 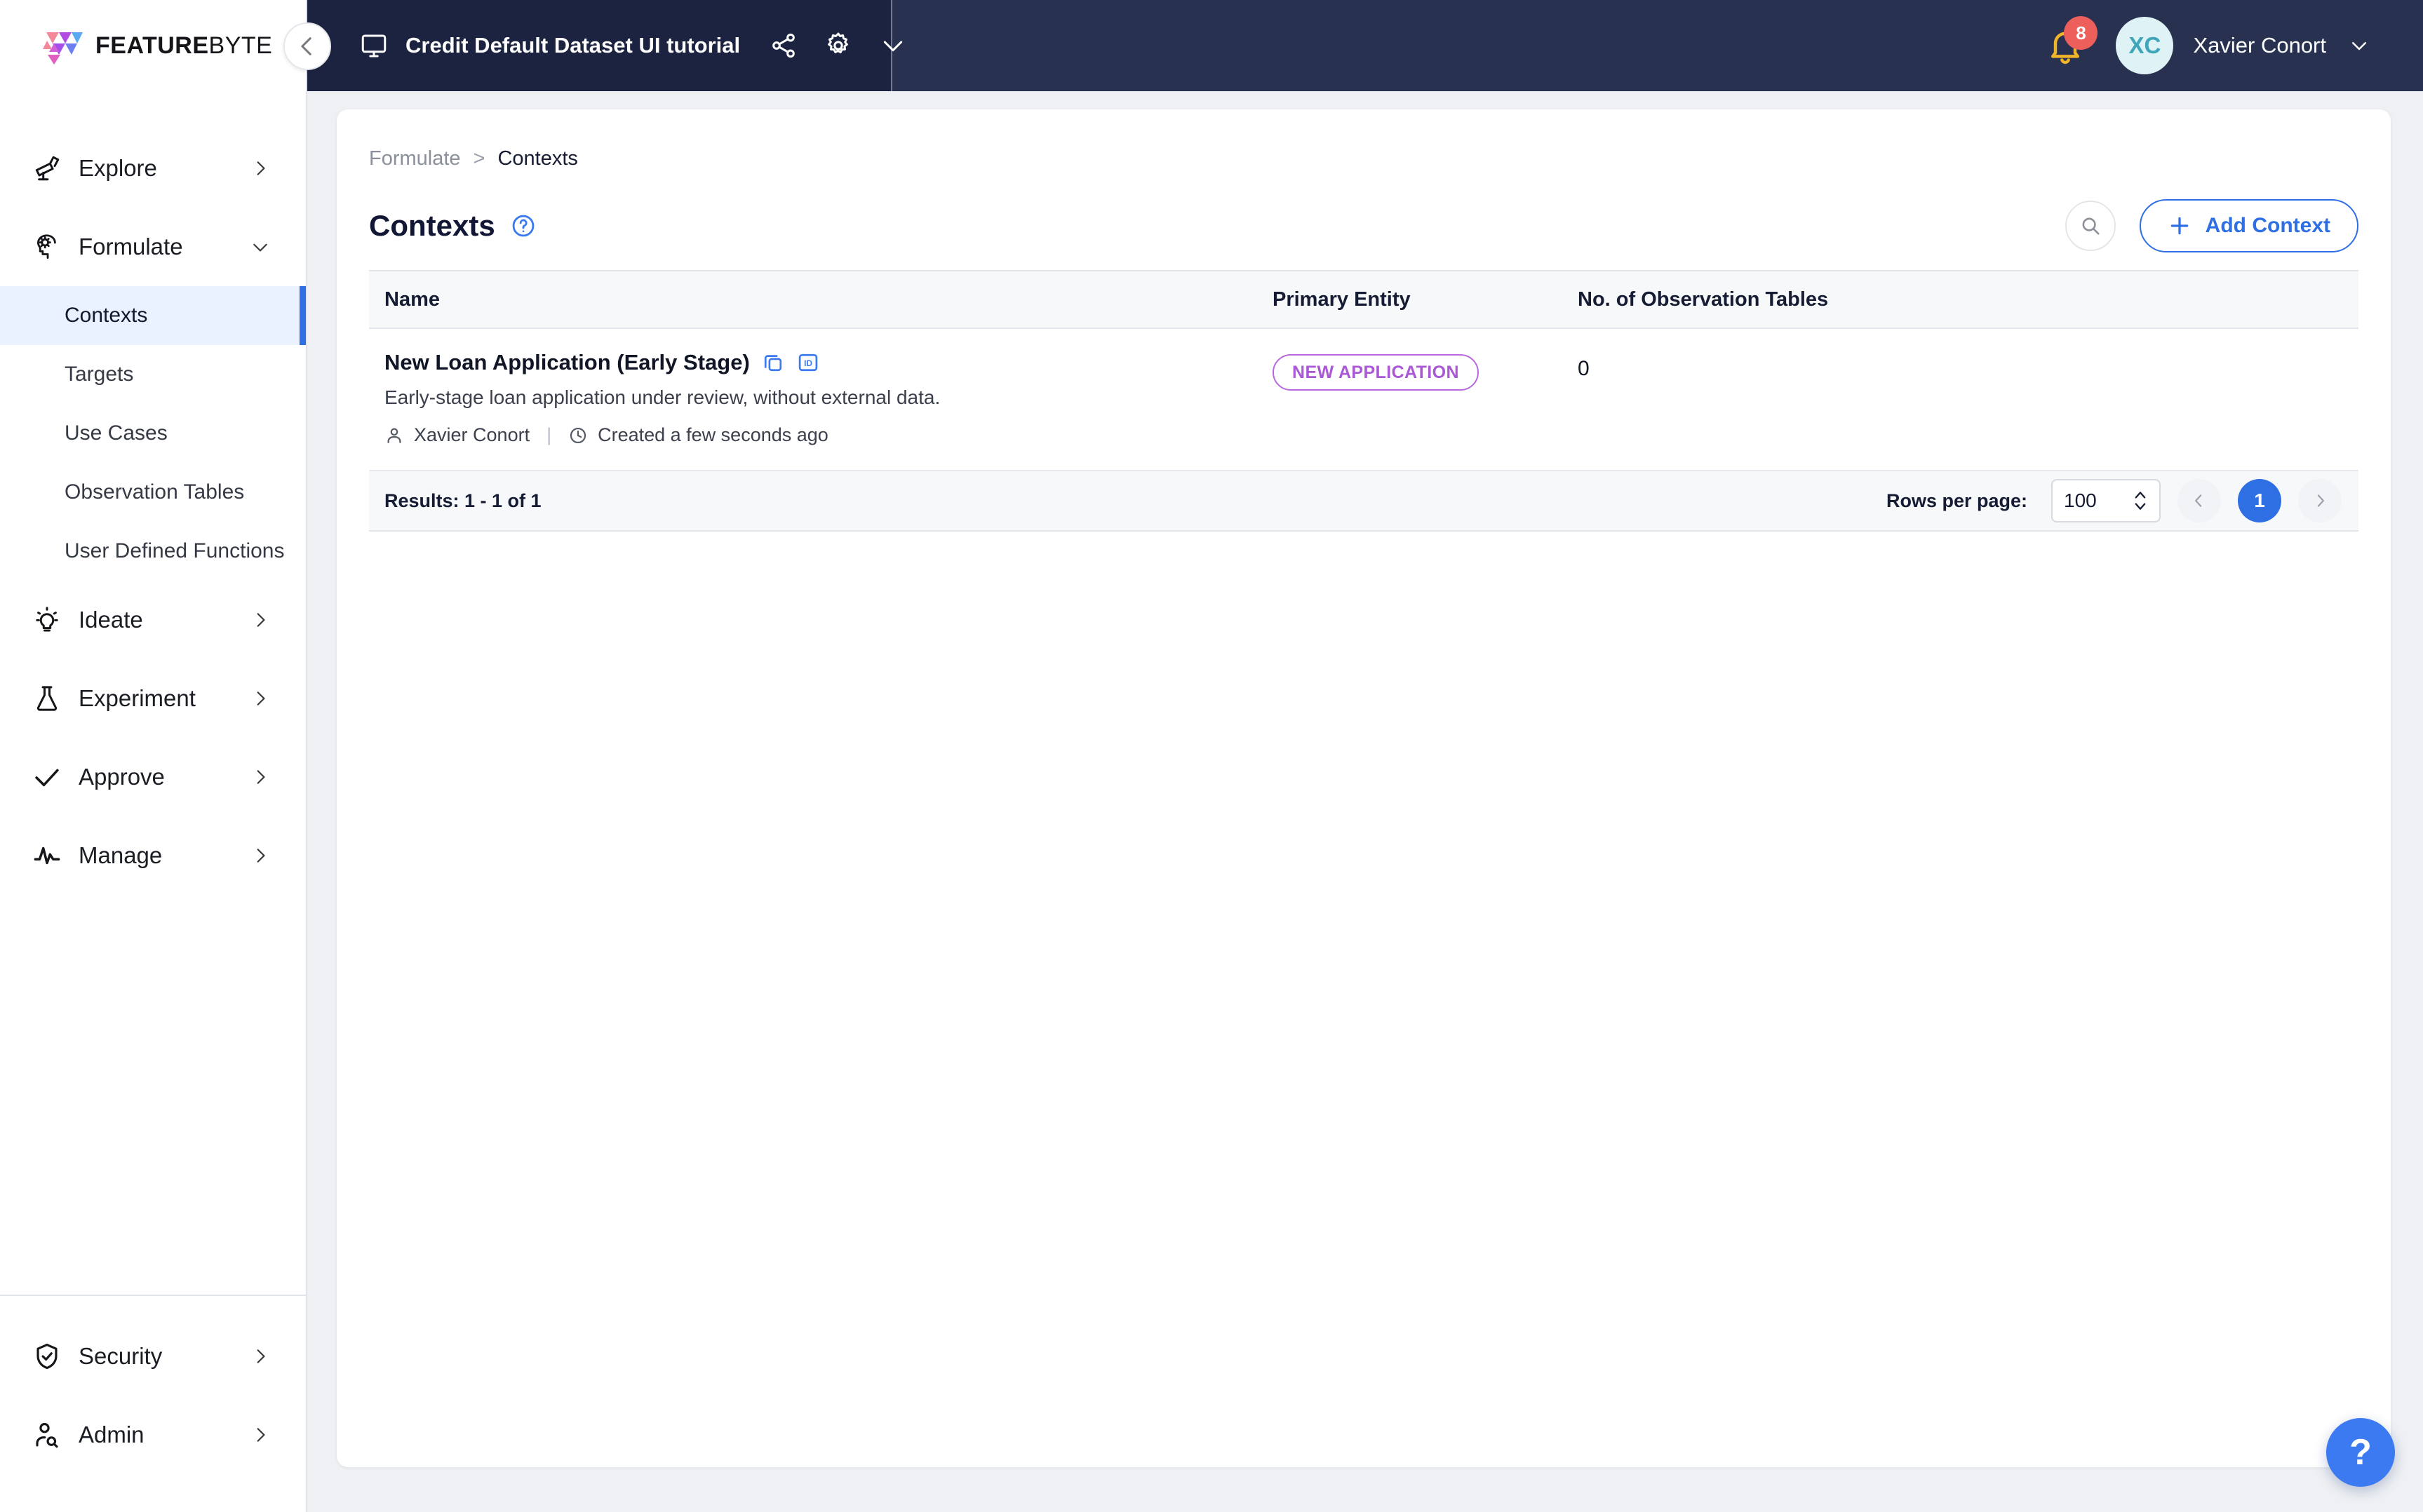 I want to click on sidebar-item-label: Formulate, so click(x=131, y=246).